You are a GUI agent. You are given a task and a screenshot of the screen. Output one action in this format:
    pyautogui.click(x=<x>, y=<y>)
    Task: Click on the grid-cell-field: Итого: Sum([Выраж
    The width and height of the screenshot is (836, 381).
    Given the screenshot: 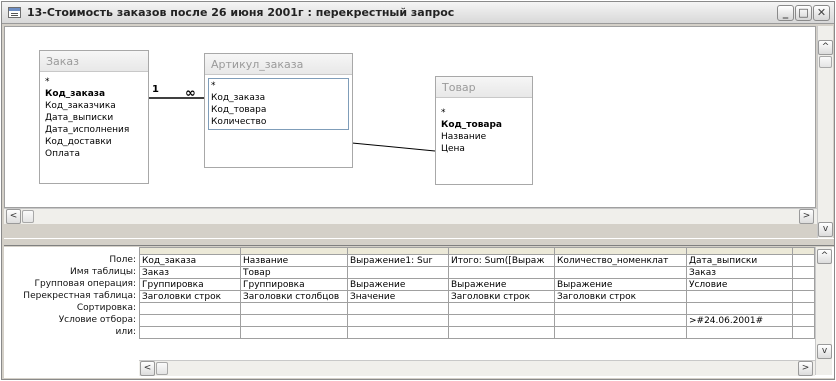 What is the action you would take?
    pyautogui.click(x=501, y=260)
    